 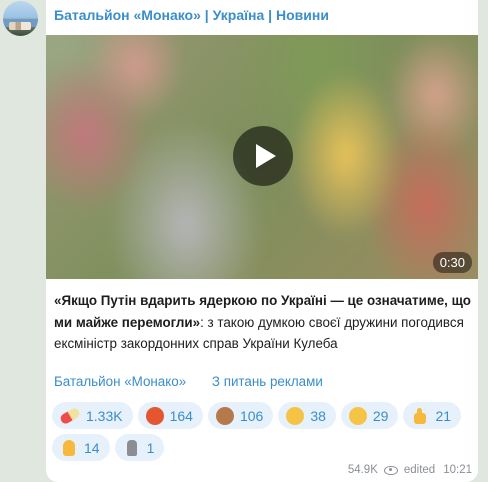 I want to click on reaction-pill: 1.33K, so click(x=92, y=415).